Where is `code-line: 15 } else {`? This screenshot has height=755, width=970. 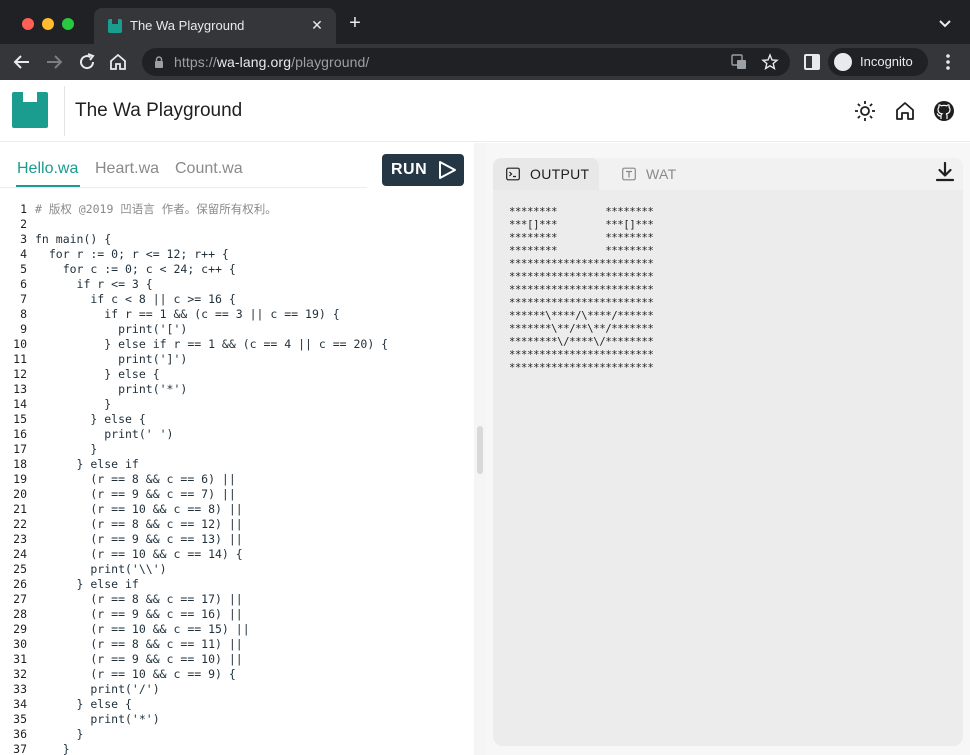
code-line: 15 } else { is located at coordinates (237, 419).